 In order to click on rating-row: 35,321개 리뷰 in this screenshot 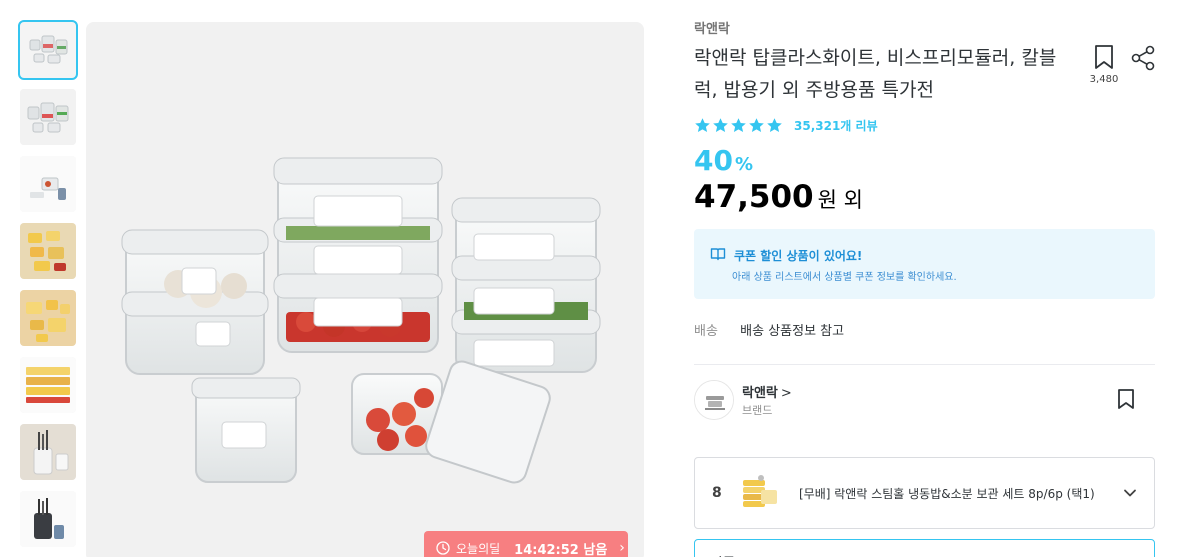, I will do `click(786, 125)`.